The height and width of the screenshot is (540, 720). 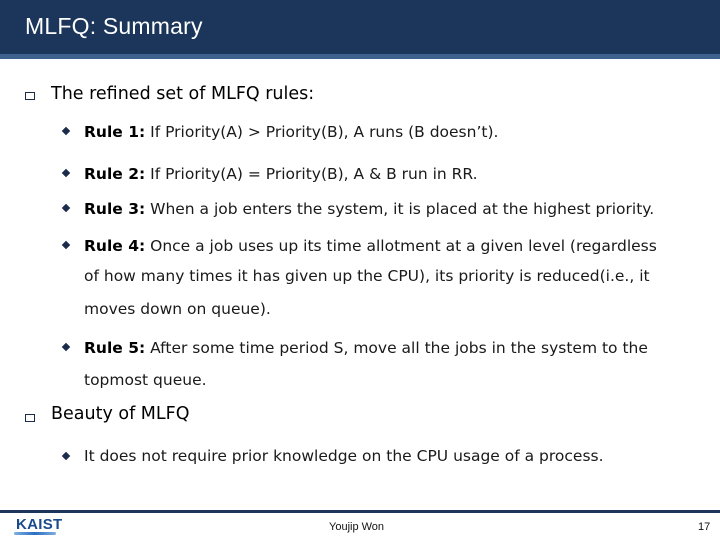 What do you see at coordinates (115, 246) in the screenshot?
I see `rule-label: Rule 4:` at bounding box center [115, 246].